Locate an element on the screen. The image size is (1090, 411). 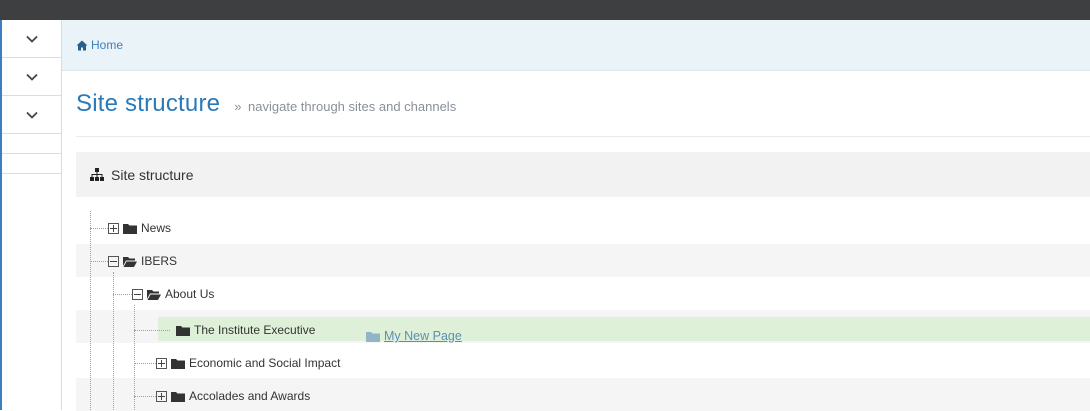
tree-node-label: About Us is located at coordinates (190, 294).